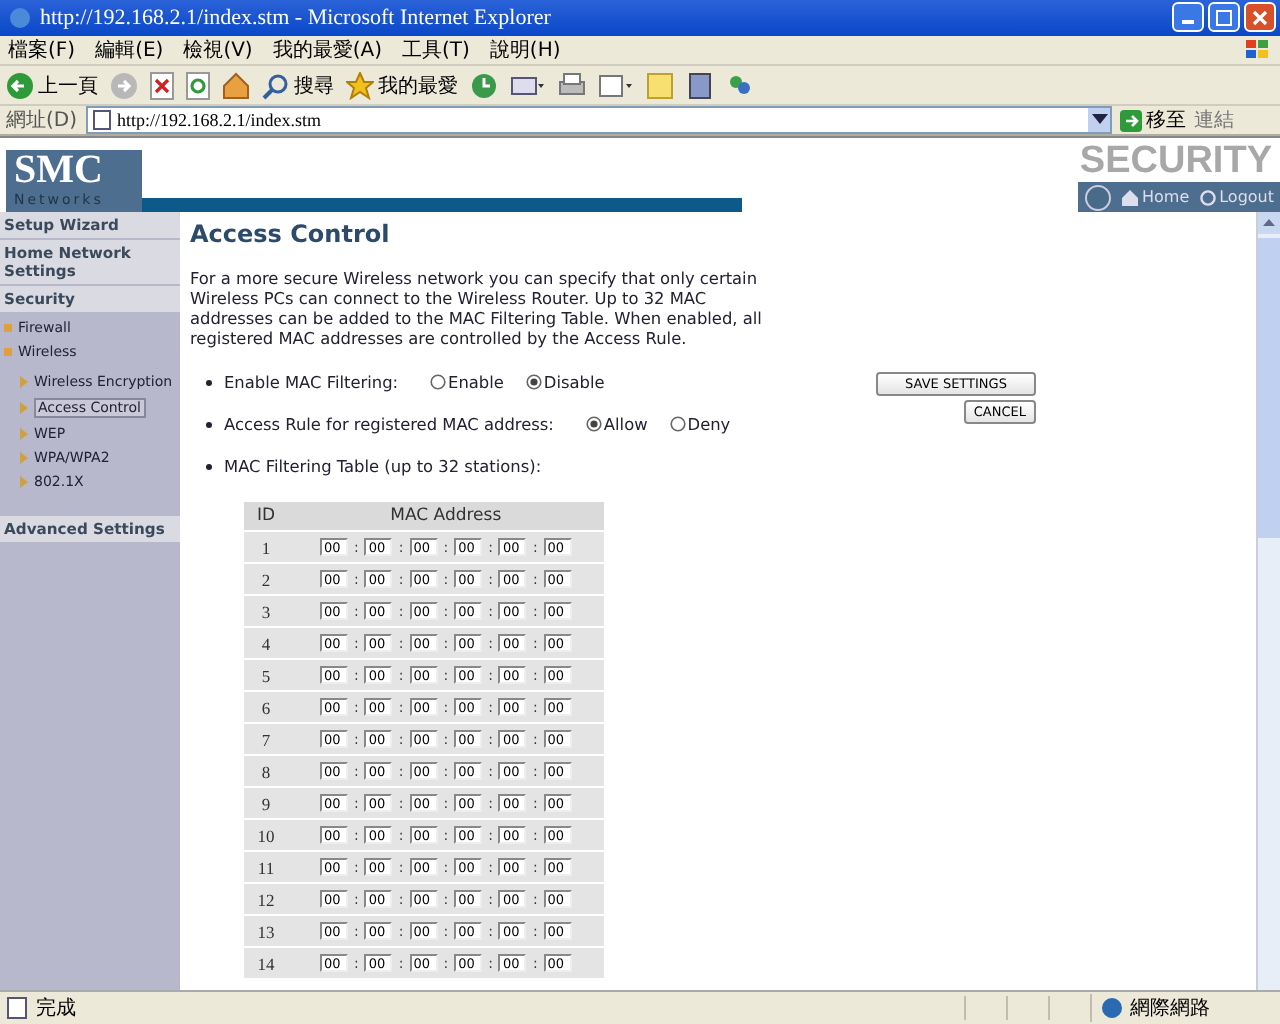  Describe the element at coordinates (1258, 49) in the screenshot. I see `windows-logo-icon` at that location.